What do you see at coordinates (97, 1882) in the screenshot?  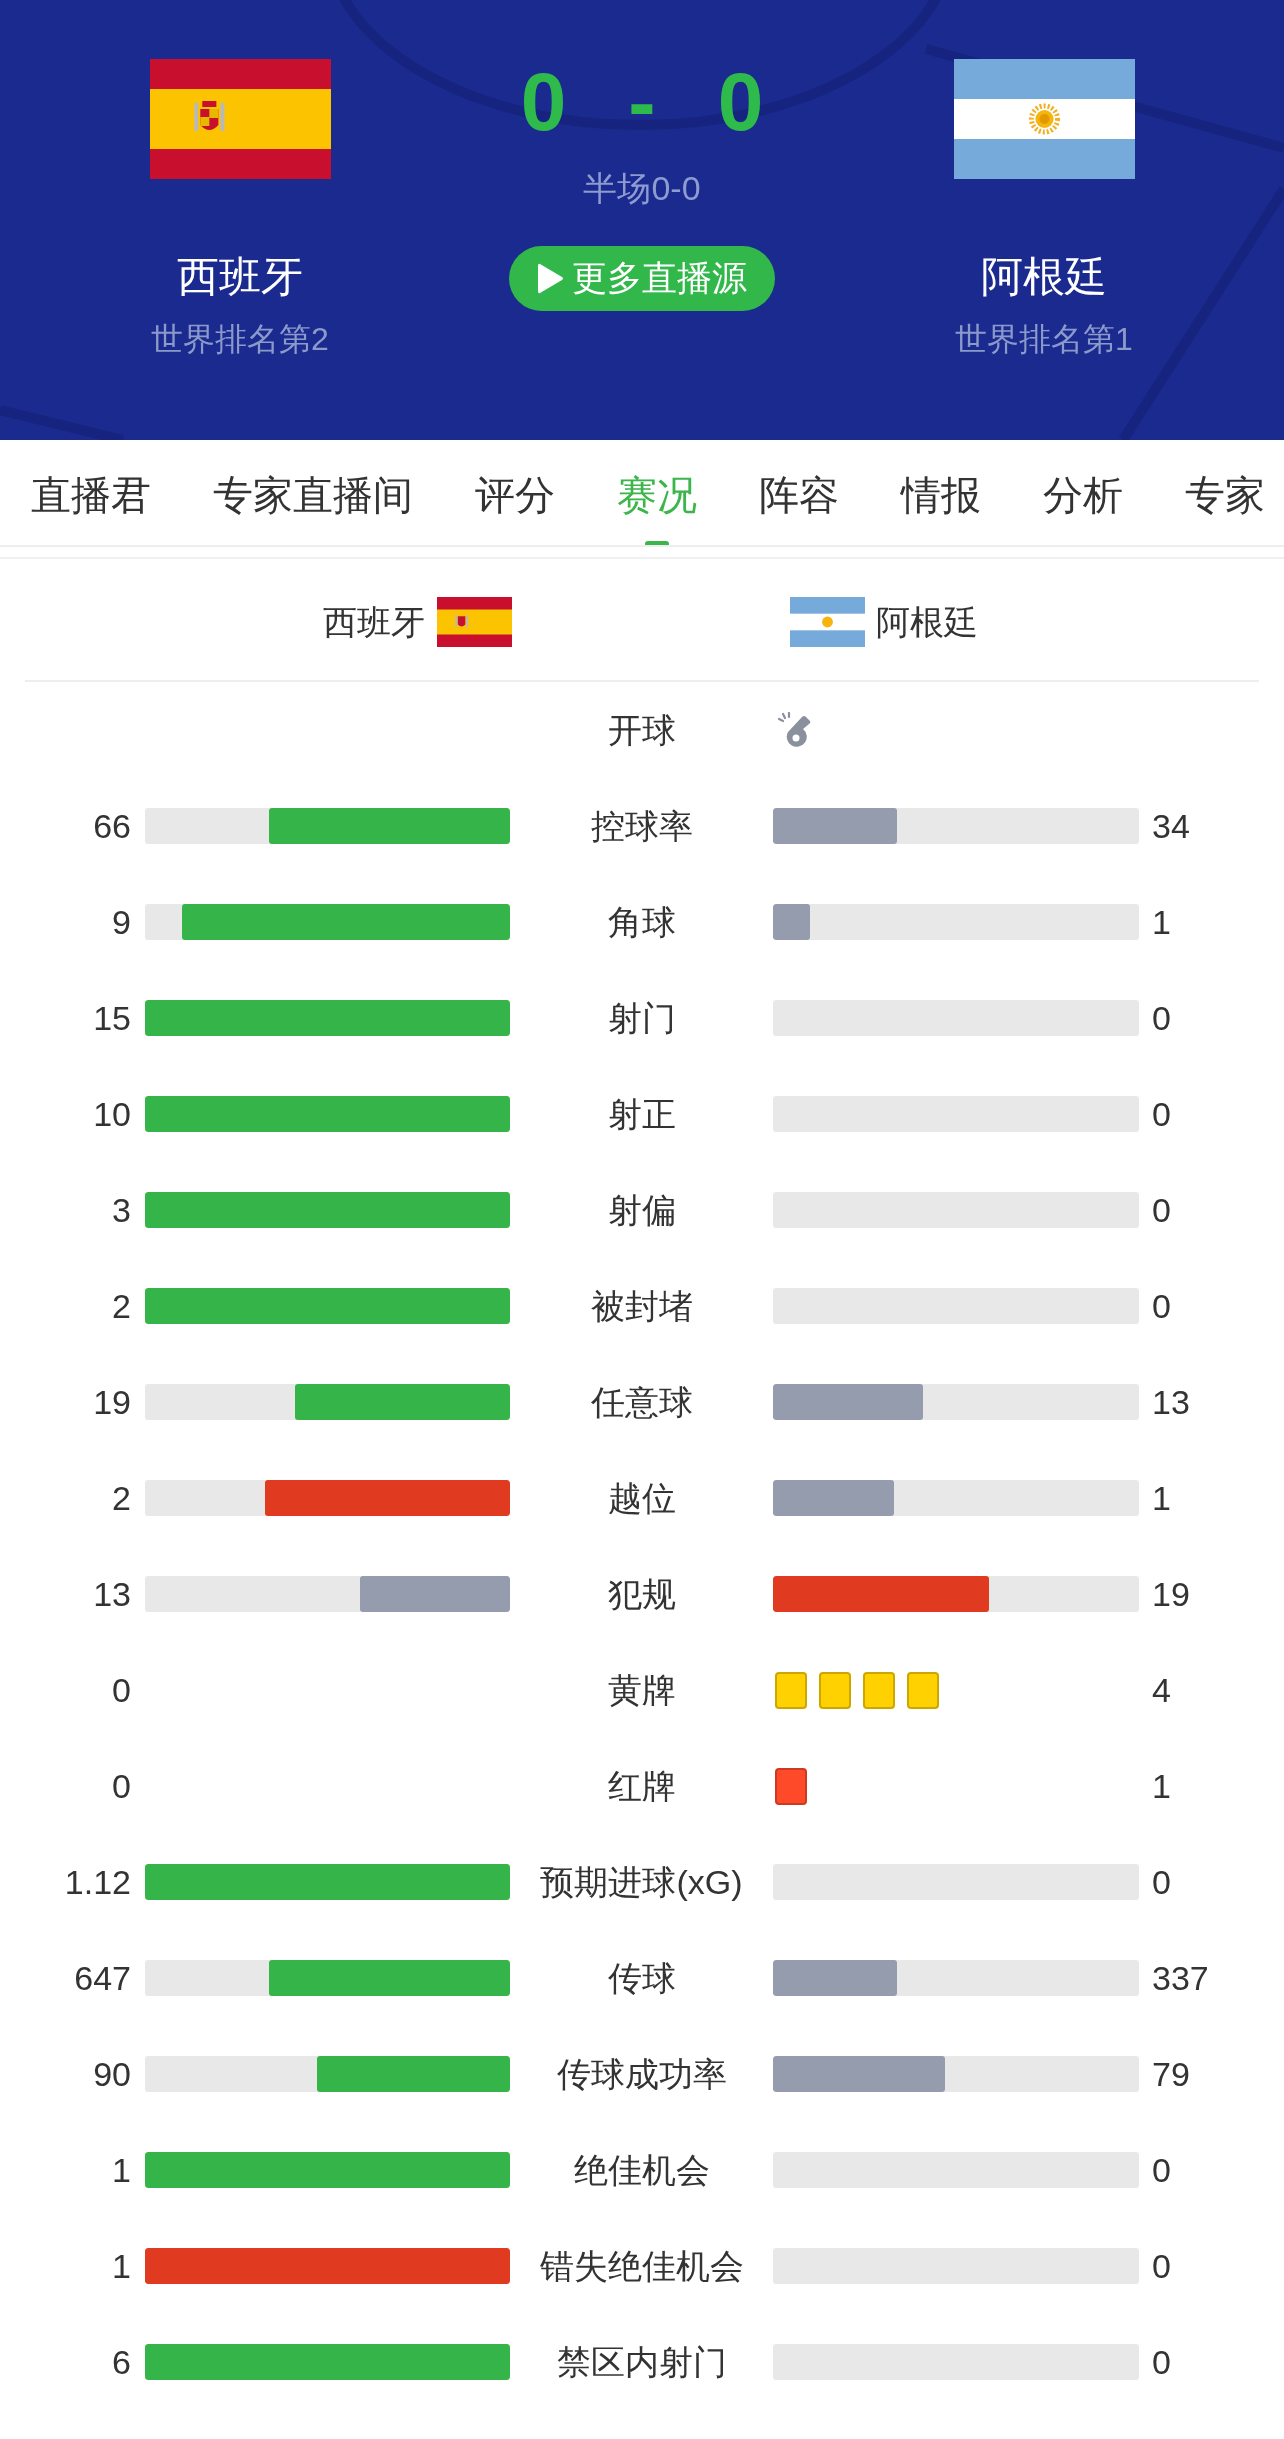 I see `stat-value: 1.12` at bounding box center [97, 1882].